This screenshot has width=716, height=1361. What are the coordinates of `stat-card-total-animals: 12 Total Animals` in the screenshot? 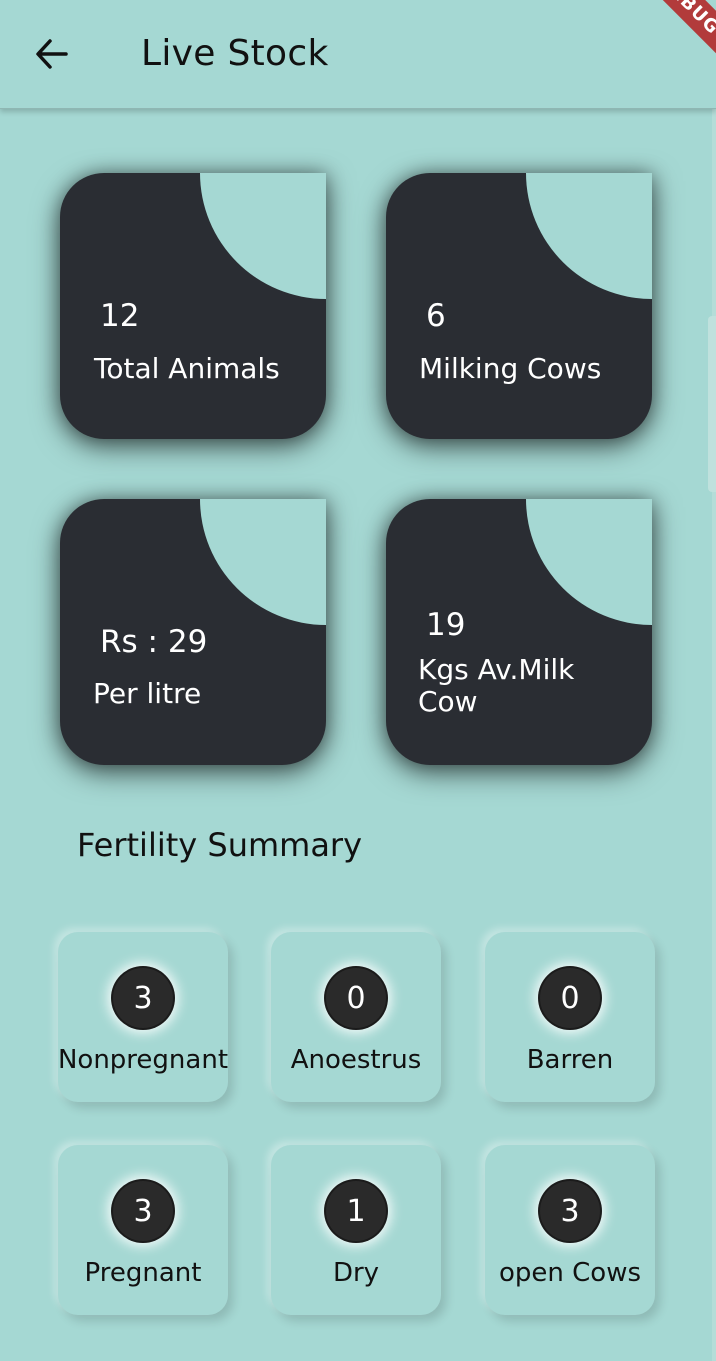 It's located at (193, 306).